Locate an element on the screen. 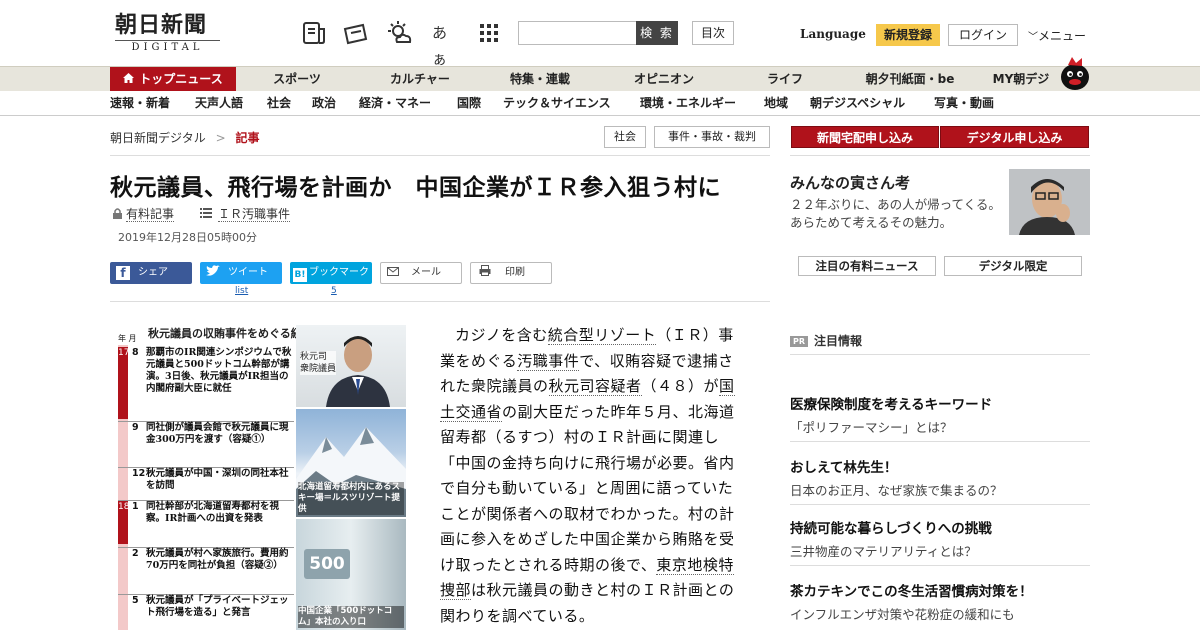  nav-item-life: ライフ is located at coordinates (785, 79).